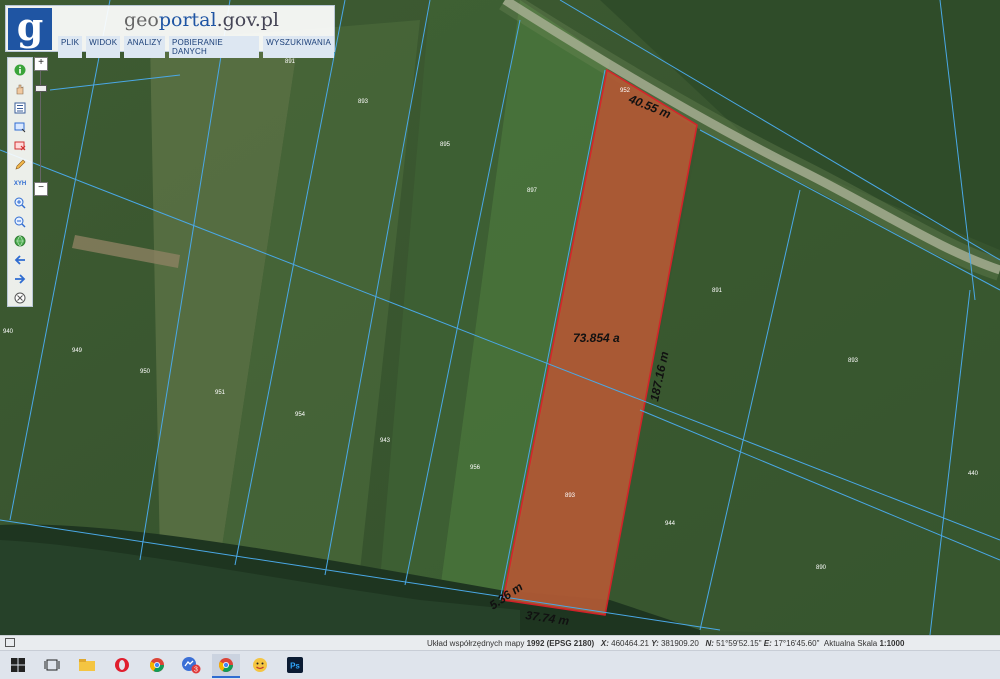 The image size is (1000, 679). What do you see at coordinates (187, 20) in the screenshot?
I see `brand-part2: portal` at bounding box center [187, 20].